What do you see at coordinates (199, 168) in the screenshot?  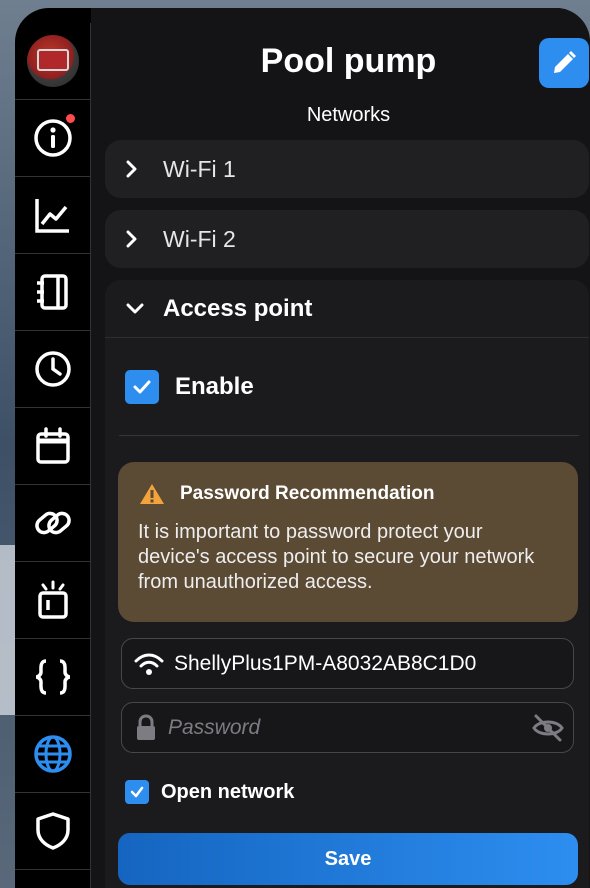 I see `section-label: Wi-Fi 1` at bounding box center [199, 168].